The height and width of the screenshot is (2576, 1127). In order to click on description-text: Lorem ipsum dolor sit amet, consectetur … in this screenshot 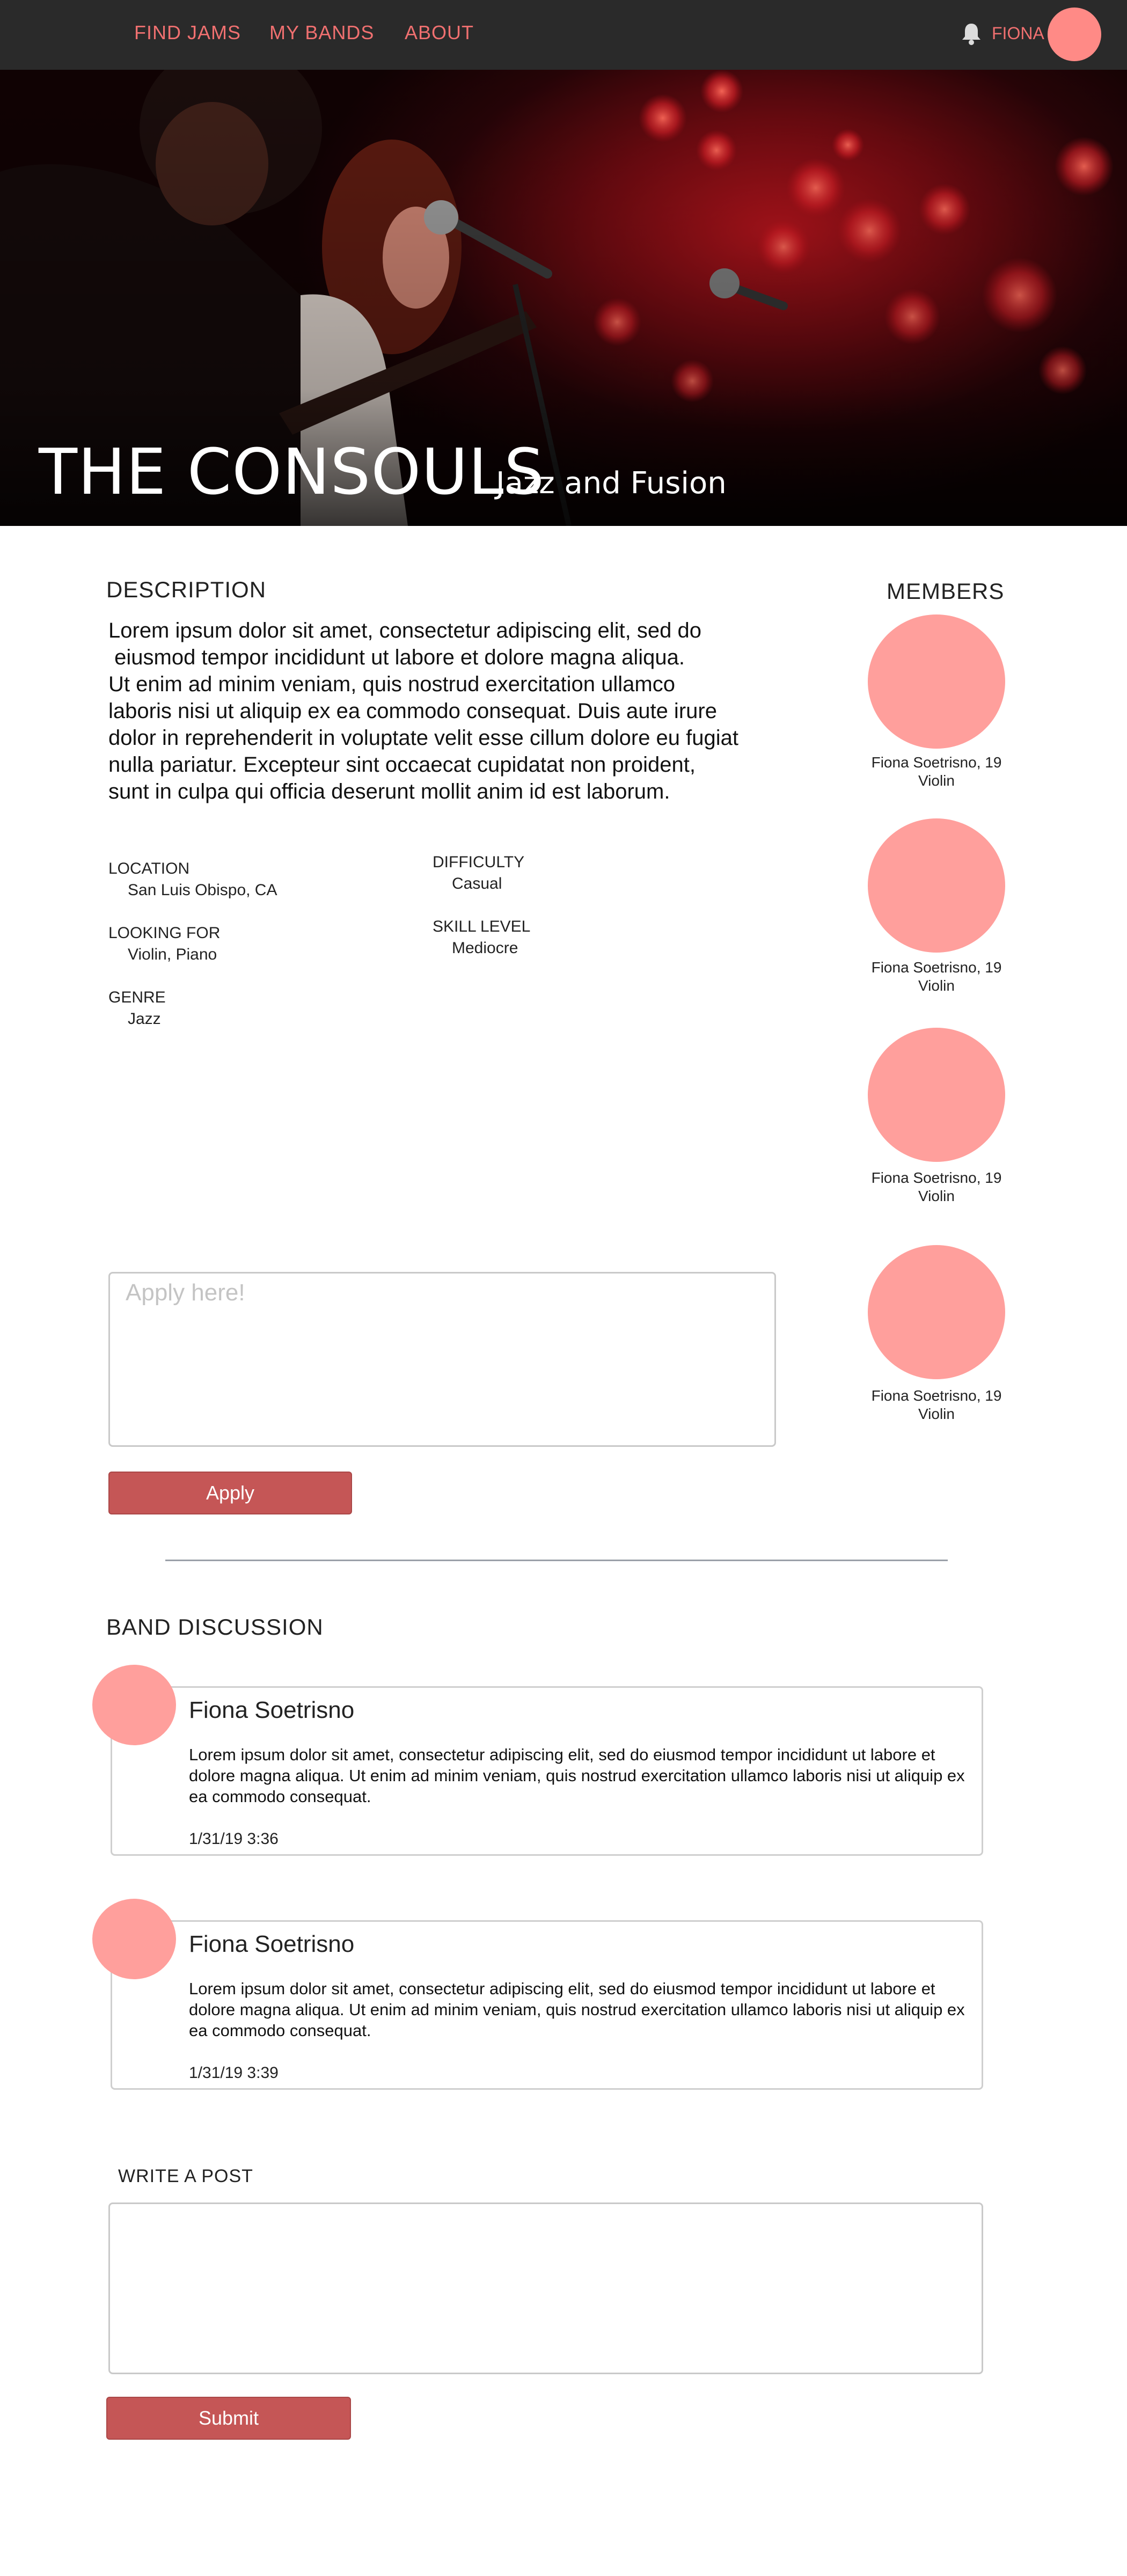, I will do `click(423, 711)`.